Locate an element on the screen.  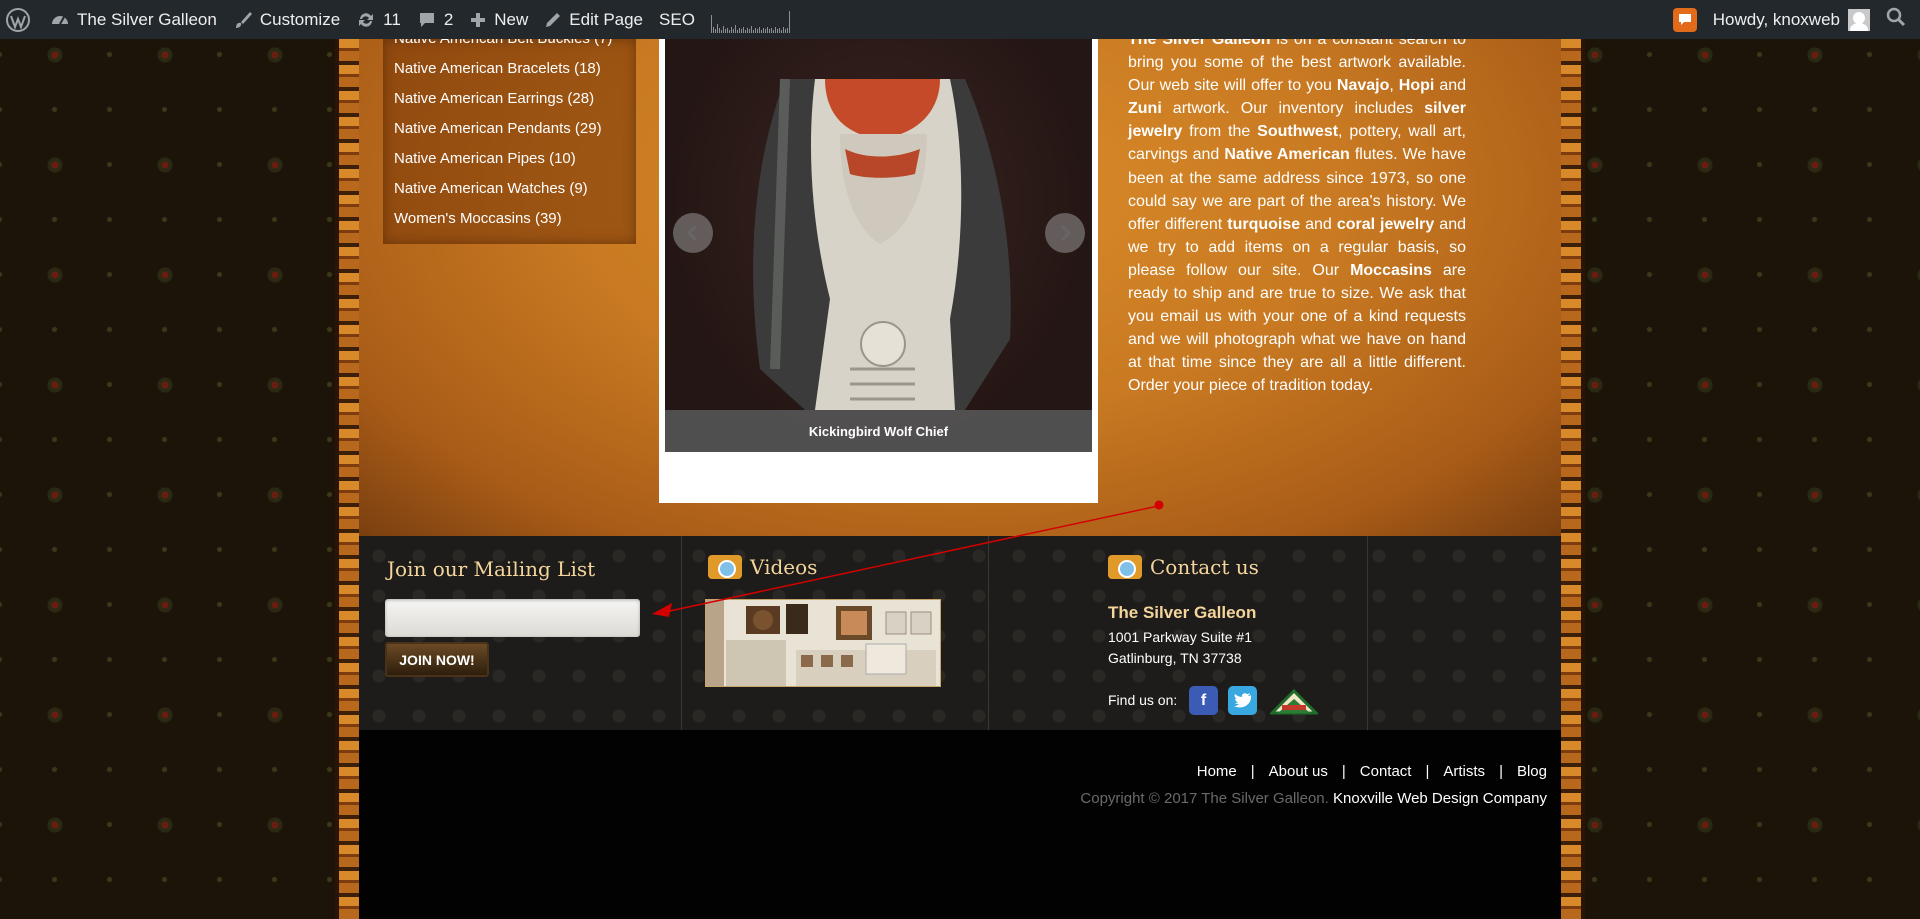
brush-icon is located at coordinates (243, 20).